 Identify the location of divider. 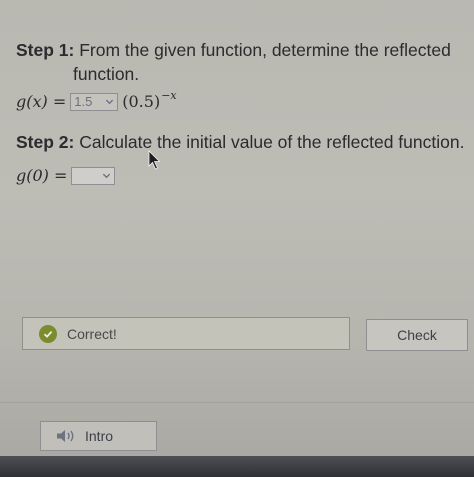
(237, 402).